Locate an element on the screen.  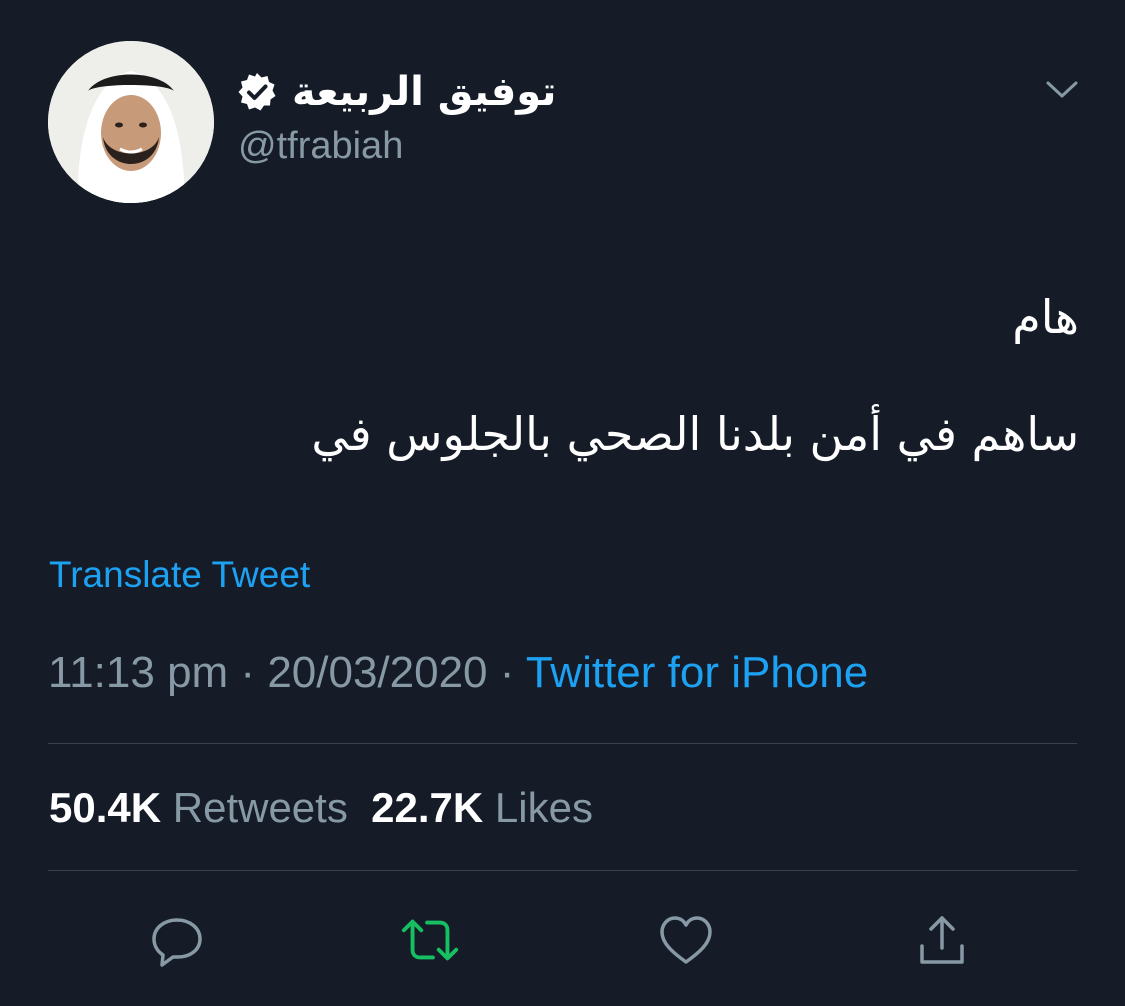
heart-icon is located at coordinates (686, 940).